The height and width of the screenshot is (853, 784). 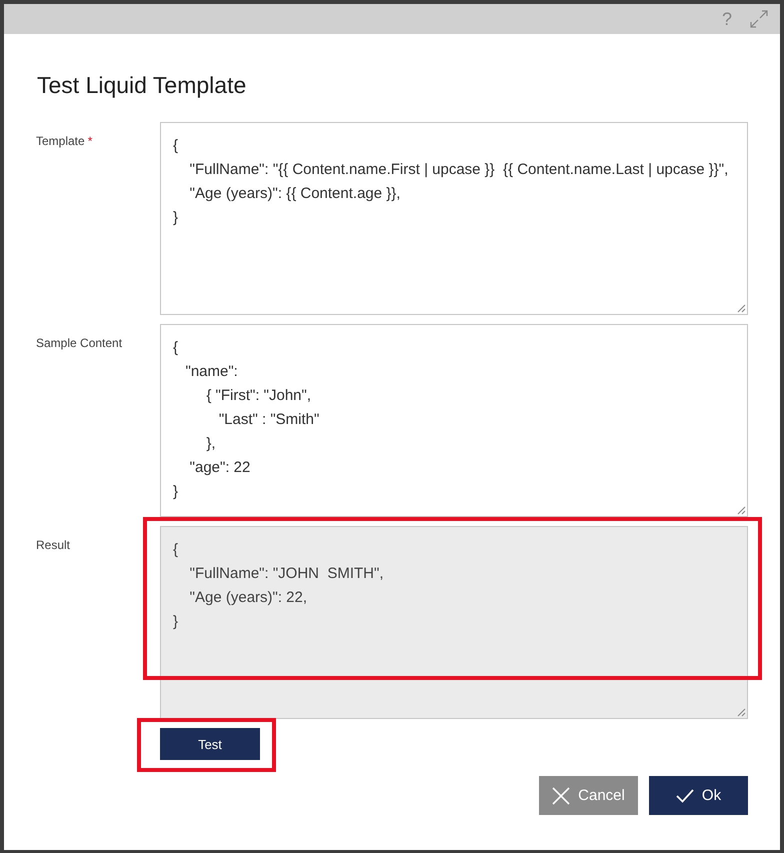 What do you see at coordinates (759, 19) in the screenshot?
I see `expand-icon` at bounding box center [759, 19].